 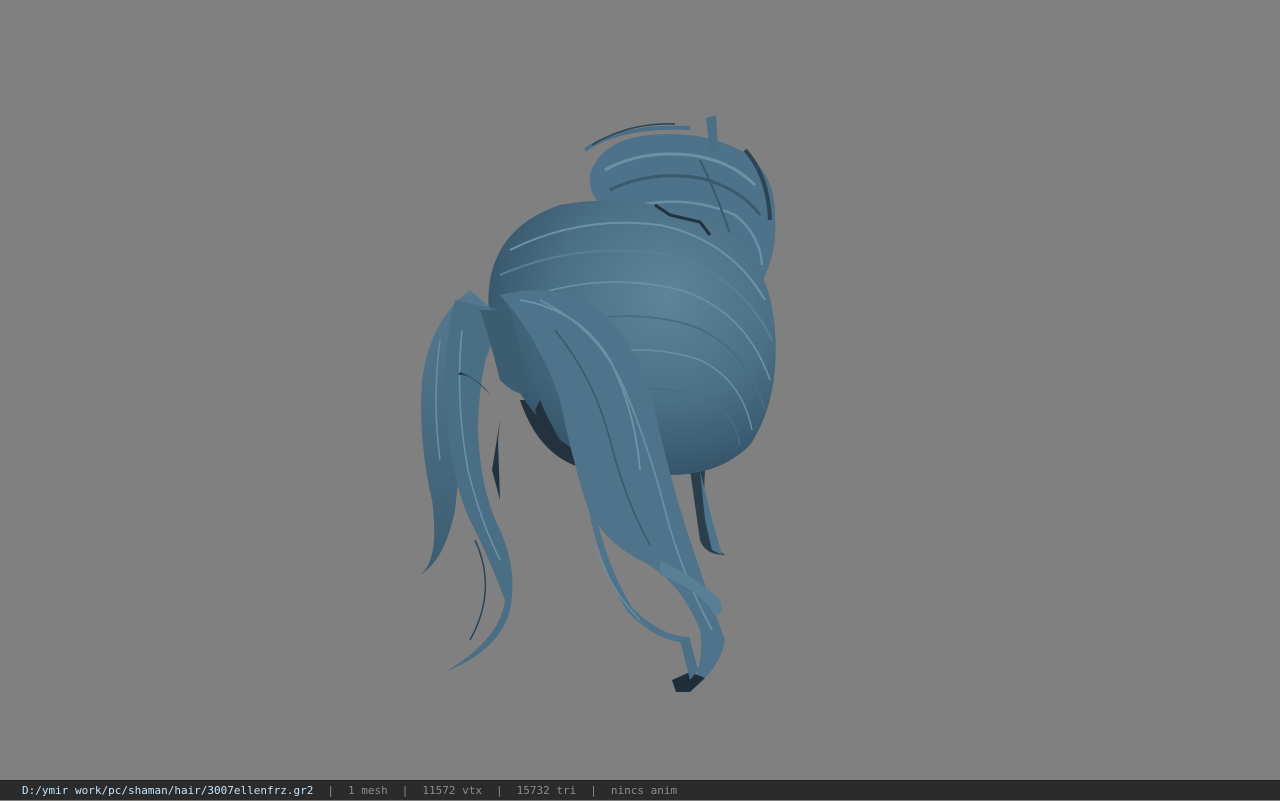 I want to click on vertex-count-label: 11572 vtx, so click(x=452, y=790).